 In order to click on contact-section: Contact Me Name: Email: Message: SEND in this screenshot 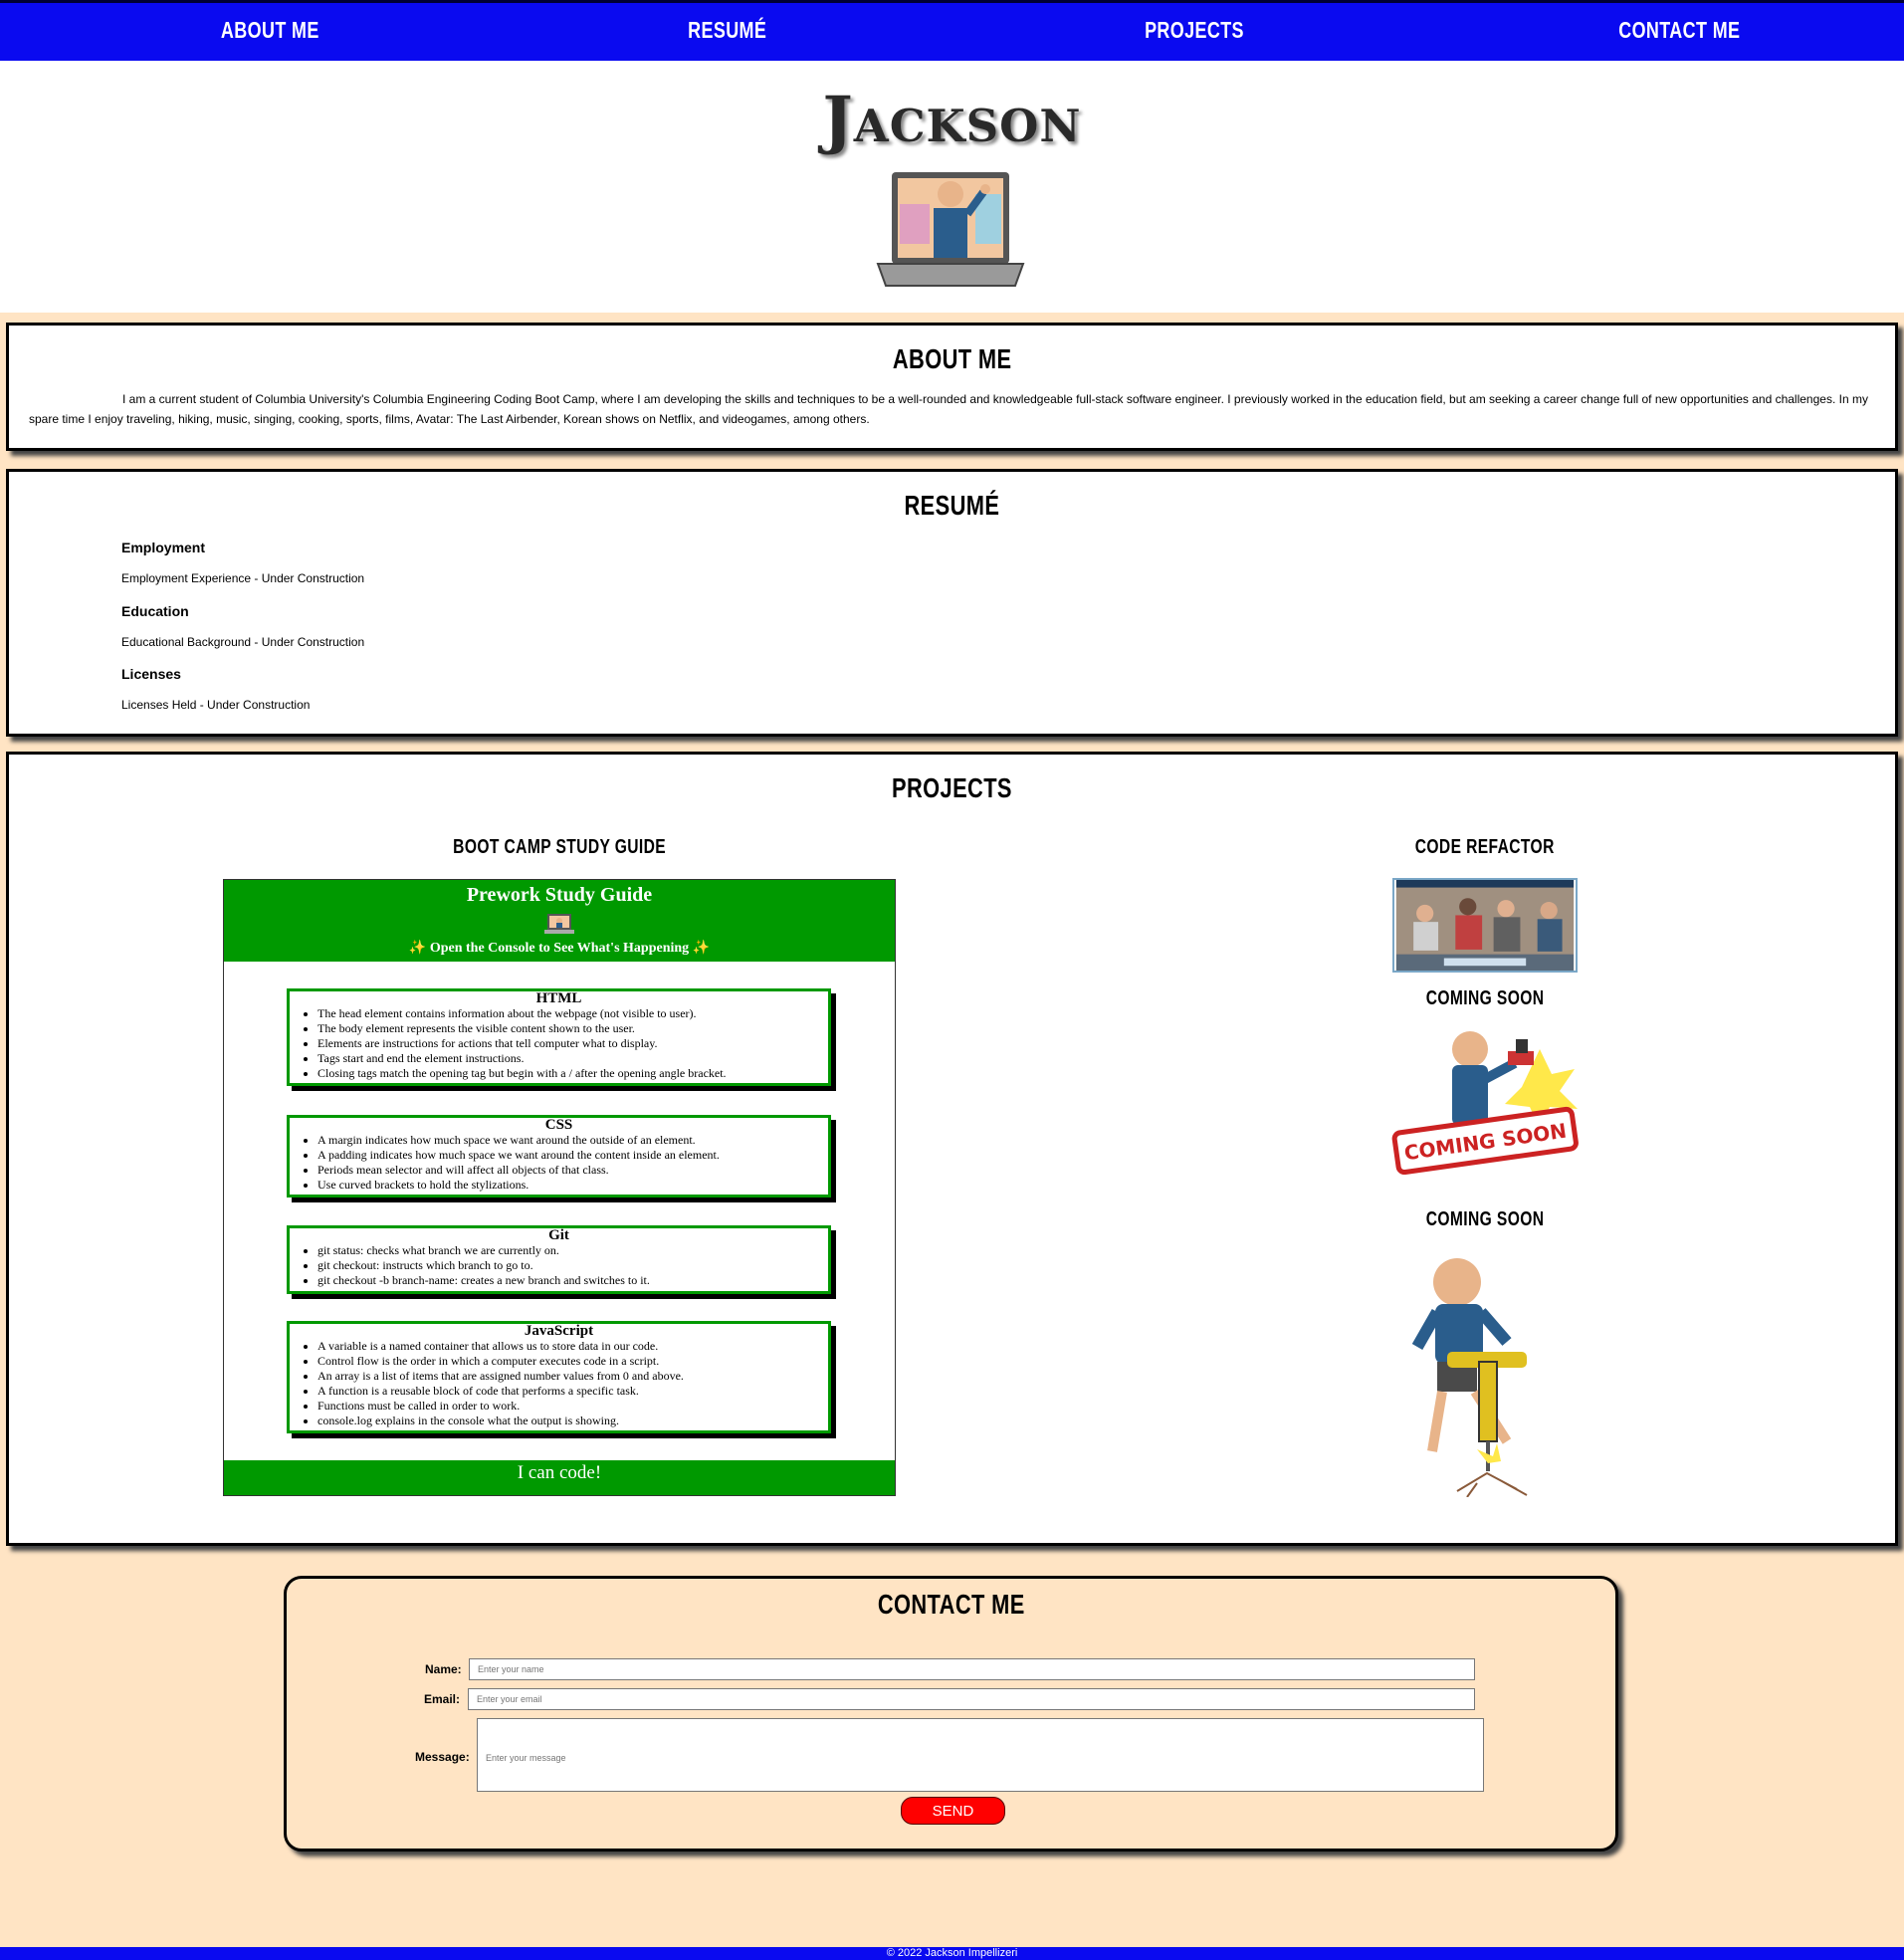, I will do `click(951, 1714)`.